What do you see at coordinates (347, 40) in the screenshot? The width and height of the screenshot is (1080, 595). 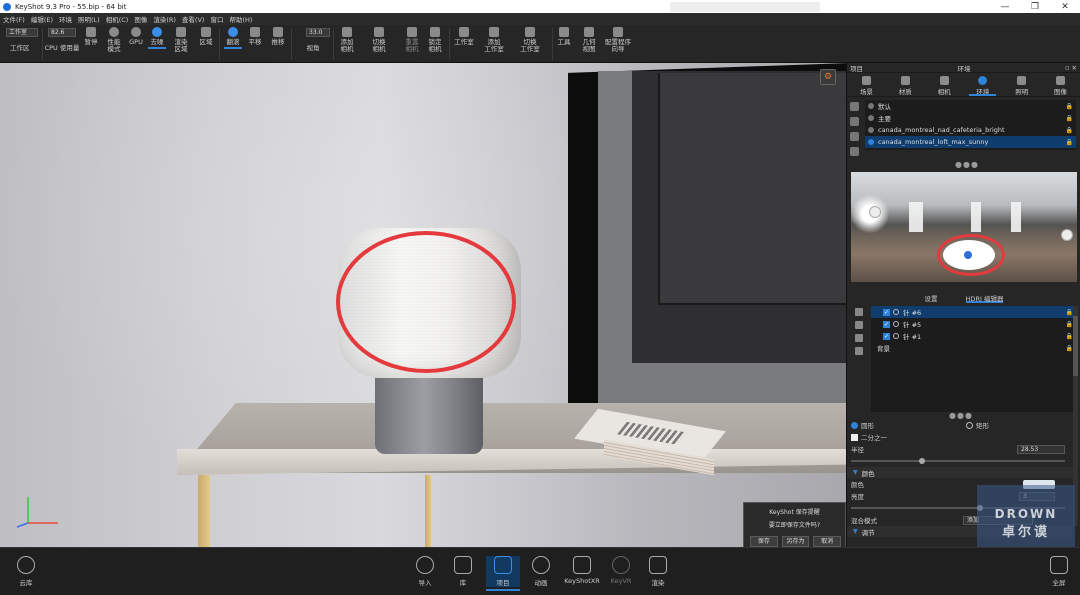 I see `add-camera-button: 添加 相机` at bounding box center [347, 40].